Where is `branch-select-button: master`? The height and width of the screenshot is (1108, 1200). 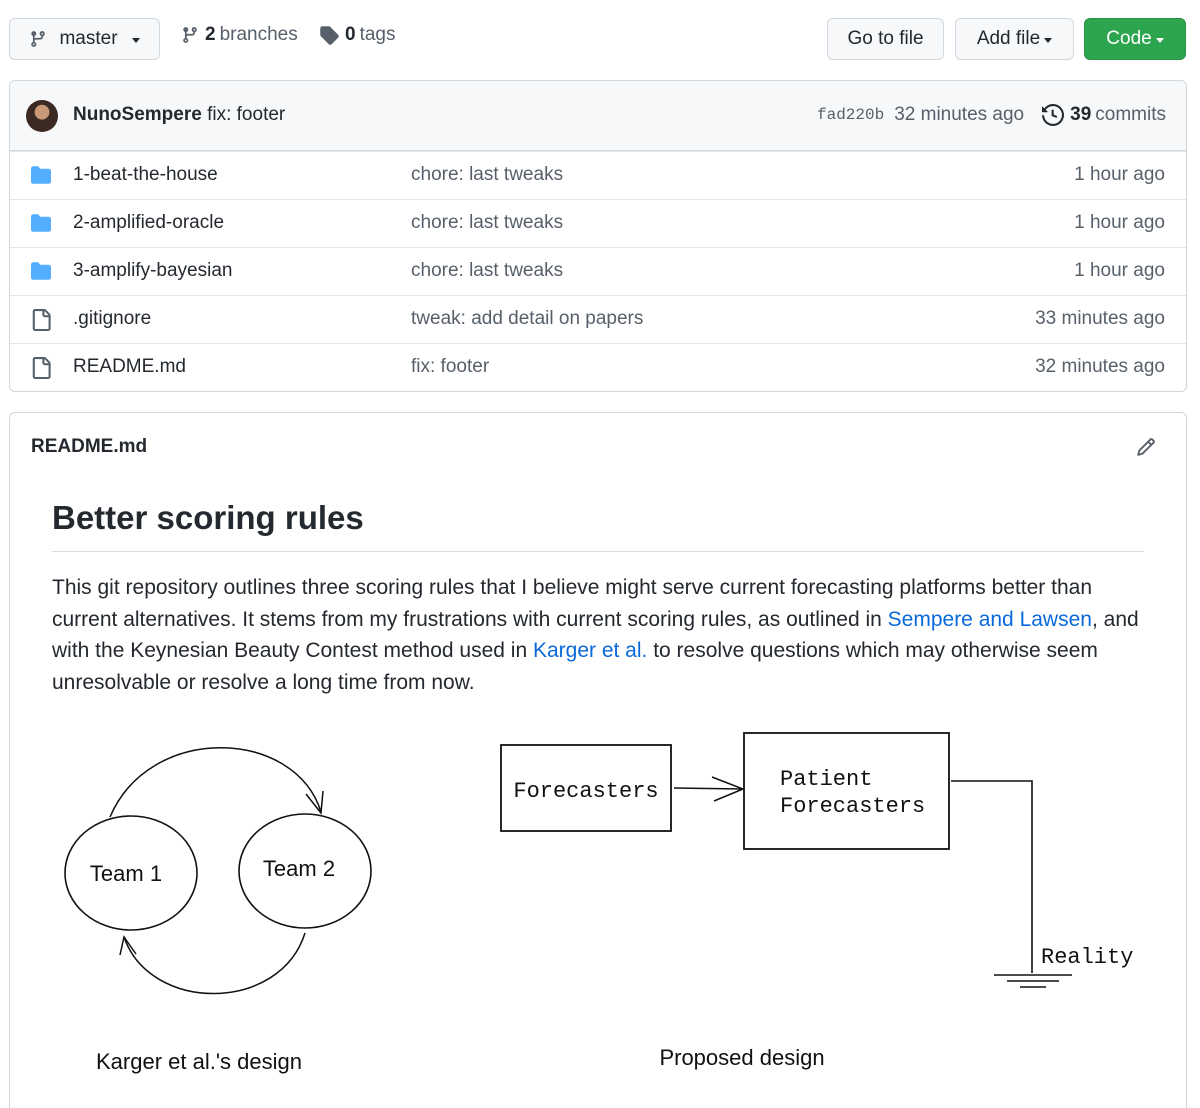
branch-select-button: master is located at coordinates (84, 39).